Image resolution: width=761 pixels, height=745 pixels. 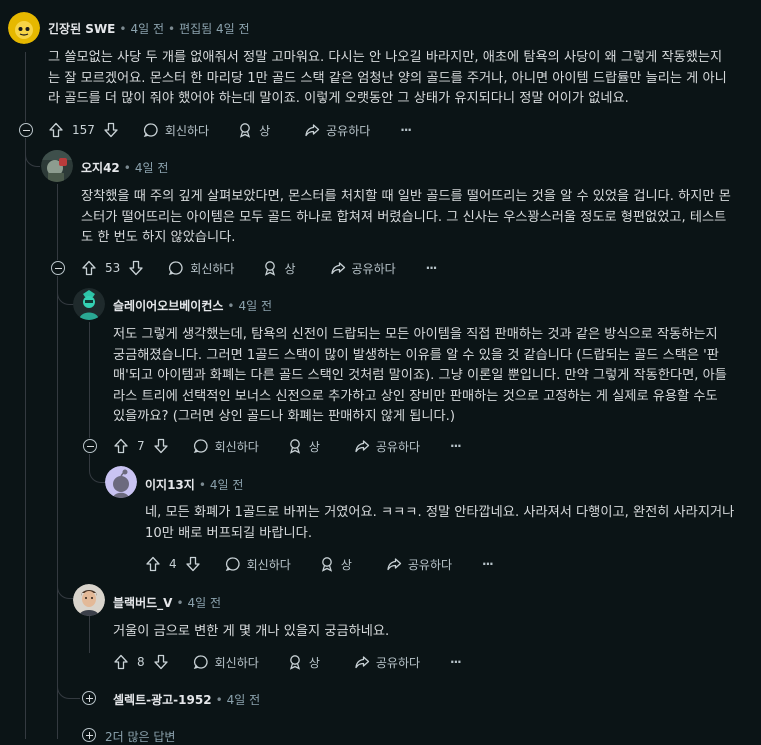 I want to click on vote-count: 4, so click(x=173, y=564).